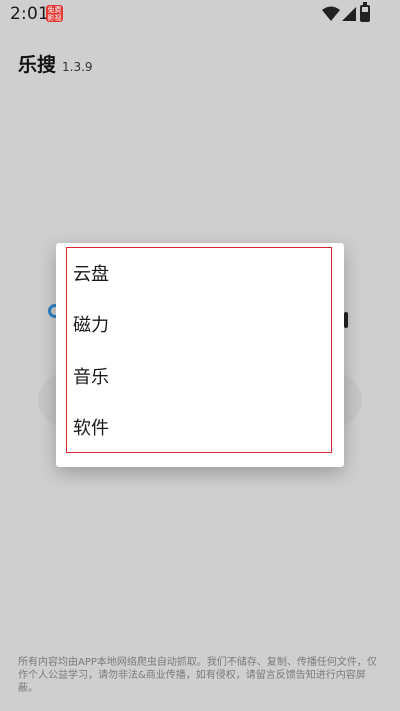 The height and width of the screenshot is (711, 400). I want to click on app-version: 1.3.9, so click(77, 67).